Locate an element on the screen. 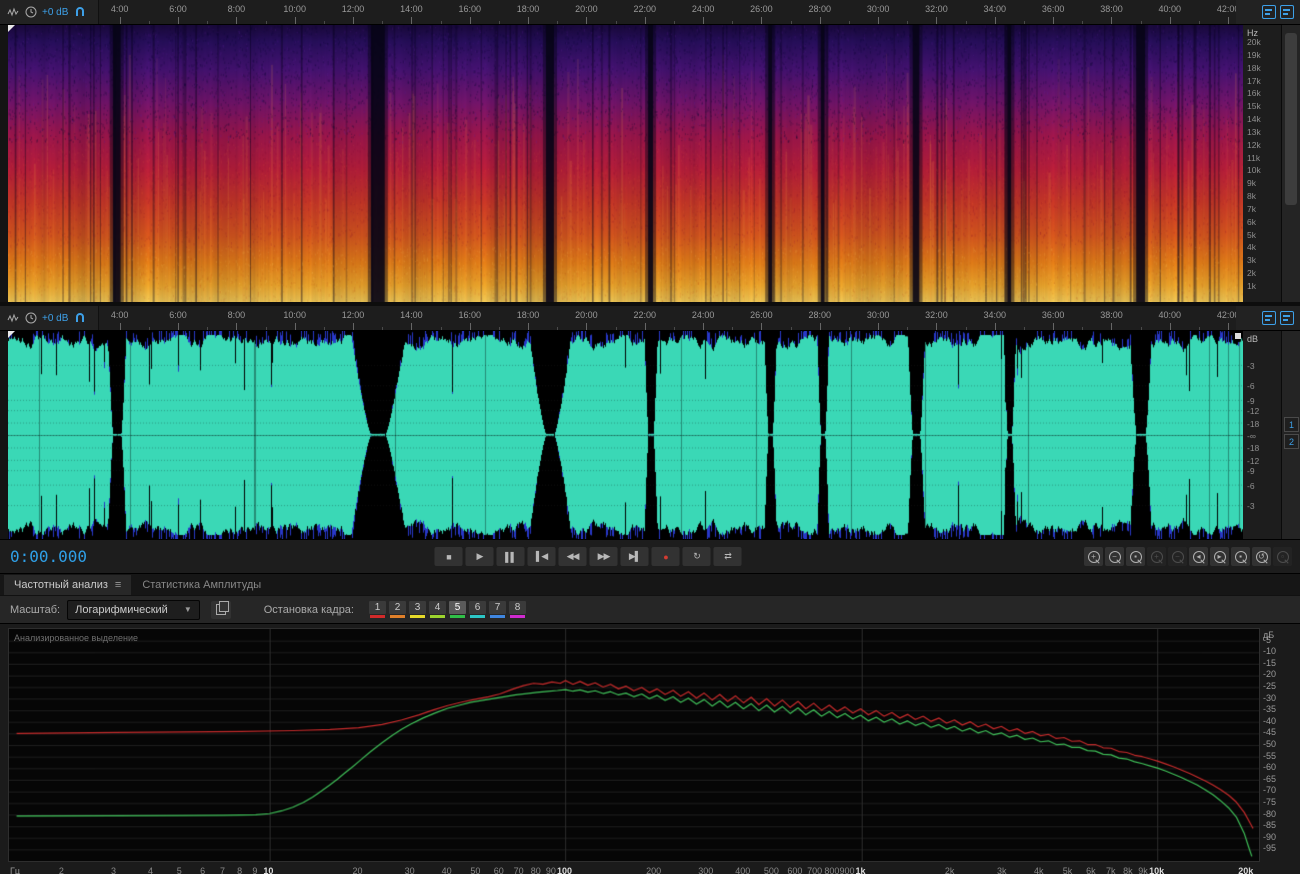 This screenshot has width=1300, height=874. frame-hold-button-label: 4 is located at coordinates (437, 607).